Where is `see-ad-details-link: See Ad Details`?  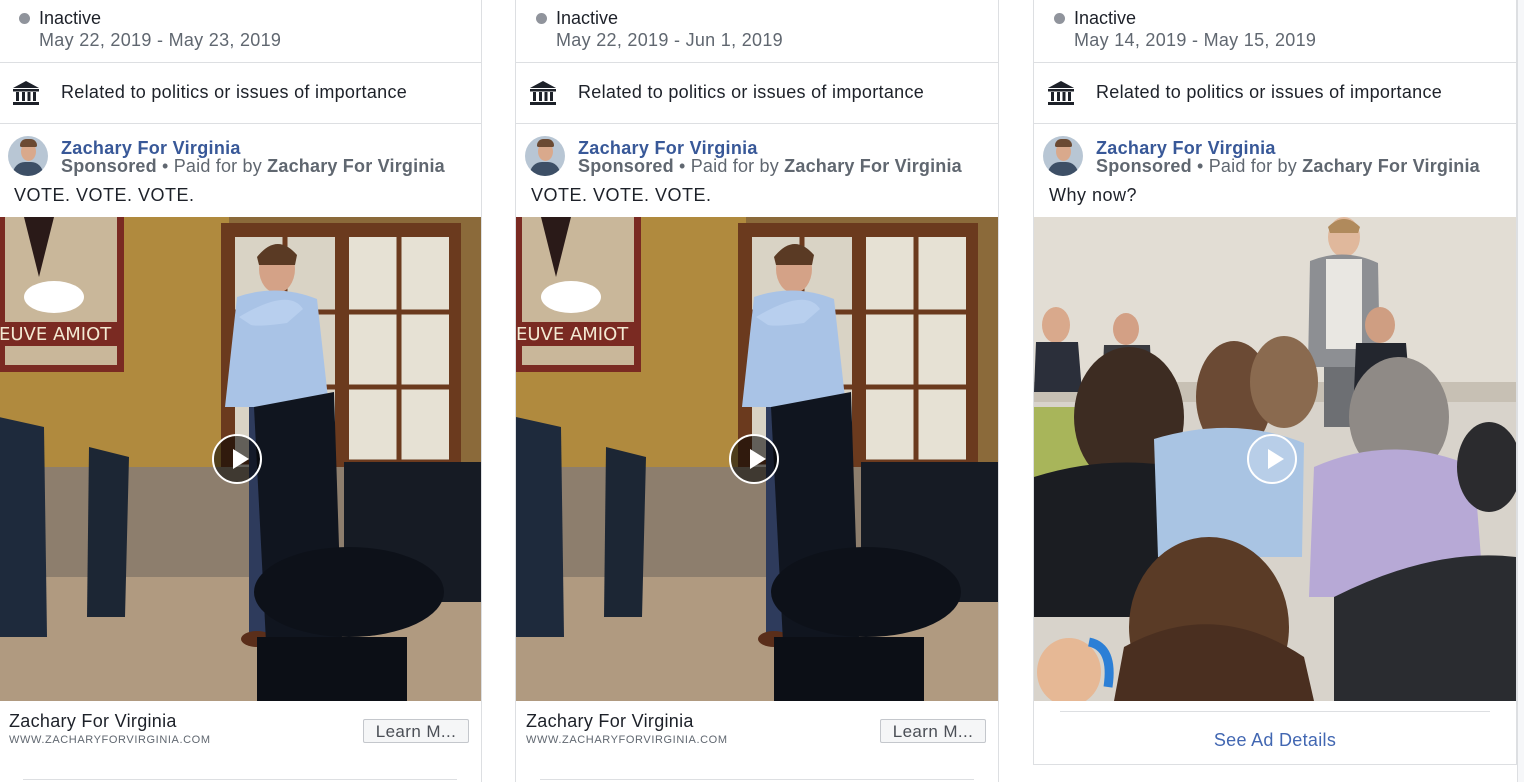 see-ad-details-link: See Ad Details is located at coordinates (1275, 740).